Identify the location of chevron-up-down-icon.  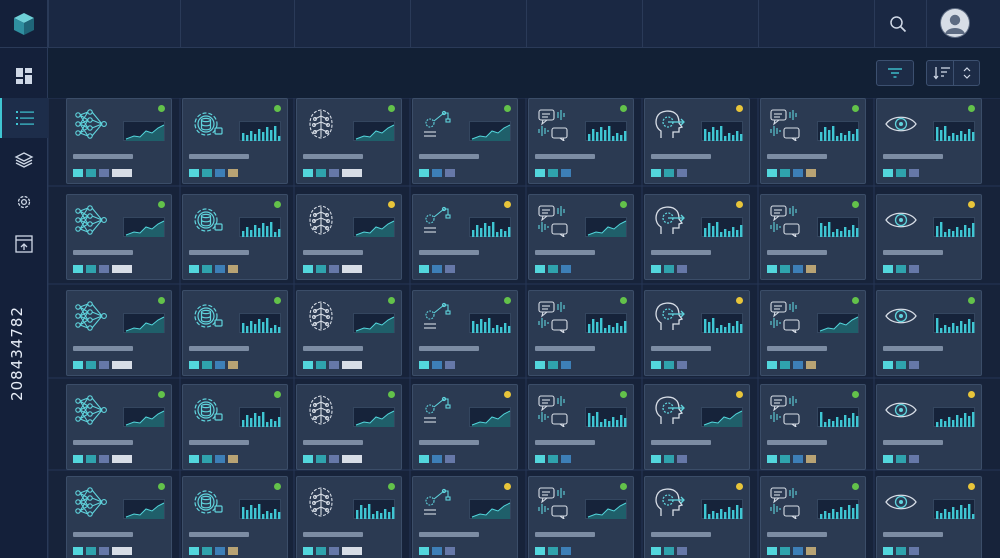
(967, 73).